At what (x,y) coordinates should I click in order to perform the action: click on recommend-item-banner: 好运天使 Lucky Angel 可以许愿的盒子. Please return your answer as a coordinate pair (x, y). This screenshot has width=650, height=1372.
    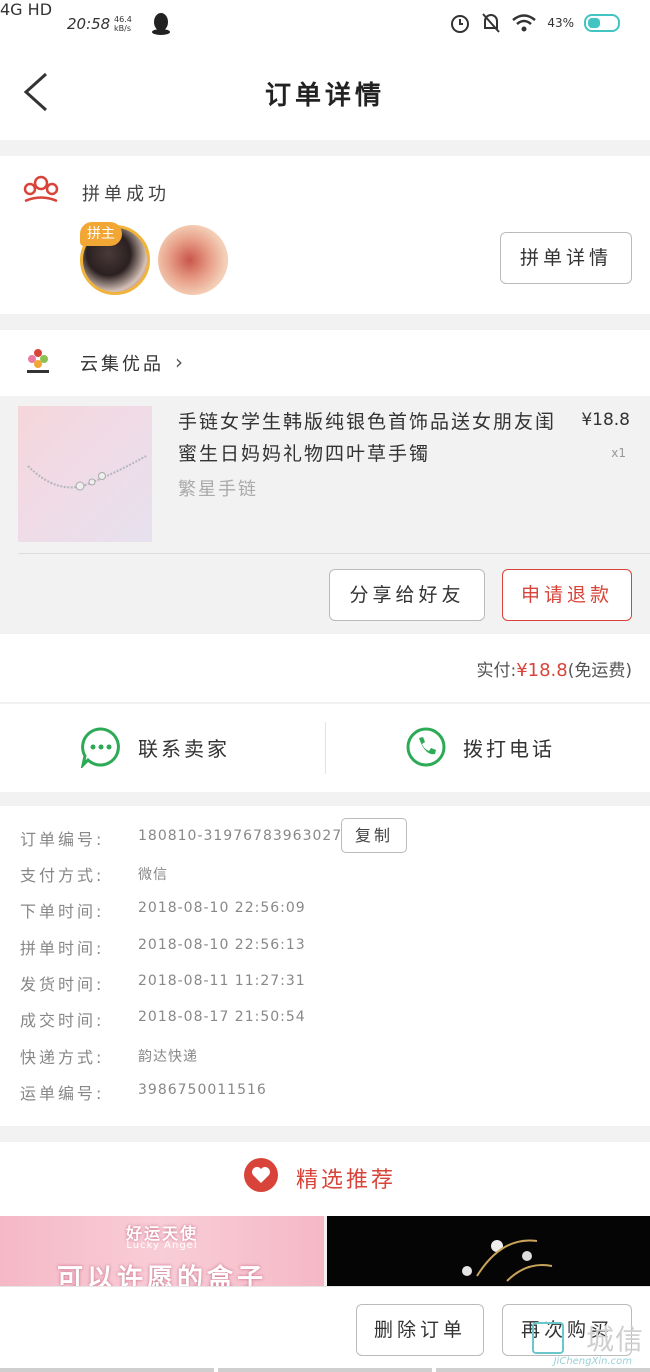
    Looking at the image, I should click on (162, 1251).